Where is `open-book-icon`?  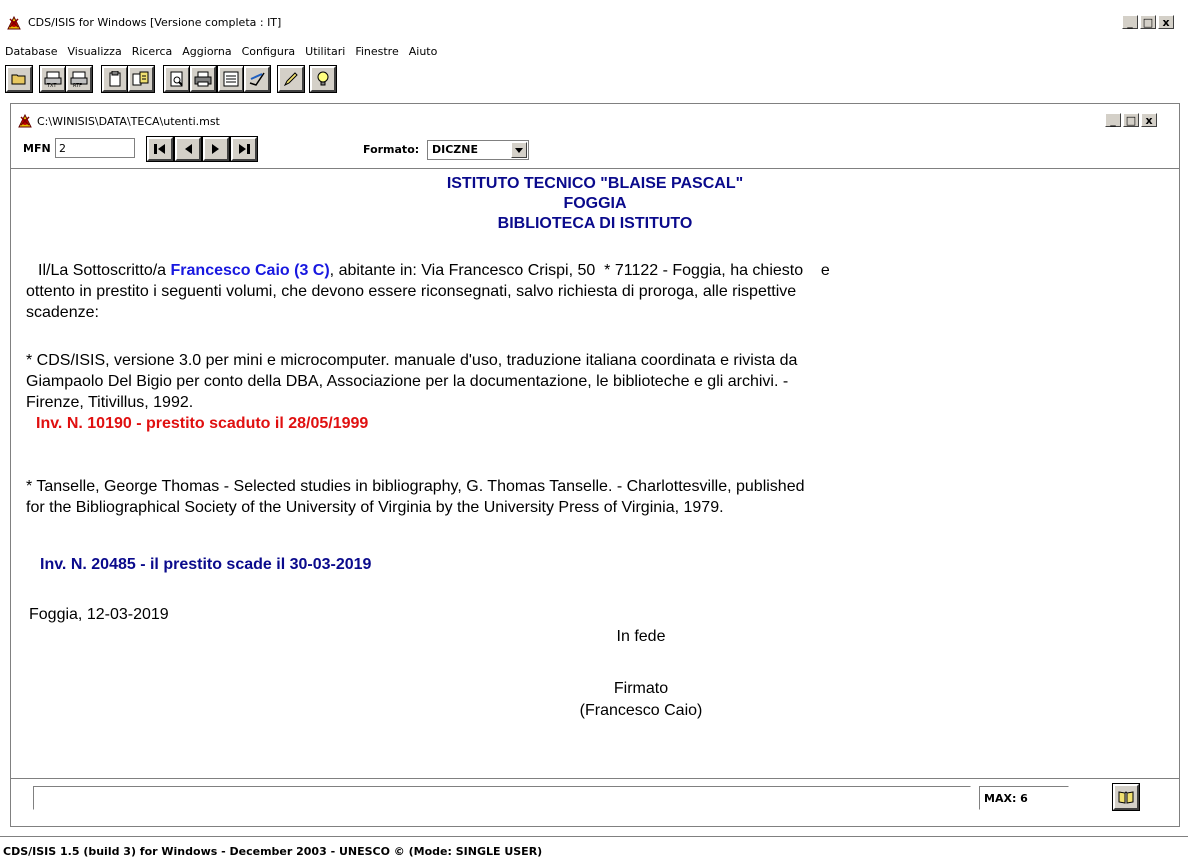 open-book-icon is located at coordinates (1126, 797).